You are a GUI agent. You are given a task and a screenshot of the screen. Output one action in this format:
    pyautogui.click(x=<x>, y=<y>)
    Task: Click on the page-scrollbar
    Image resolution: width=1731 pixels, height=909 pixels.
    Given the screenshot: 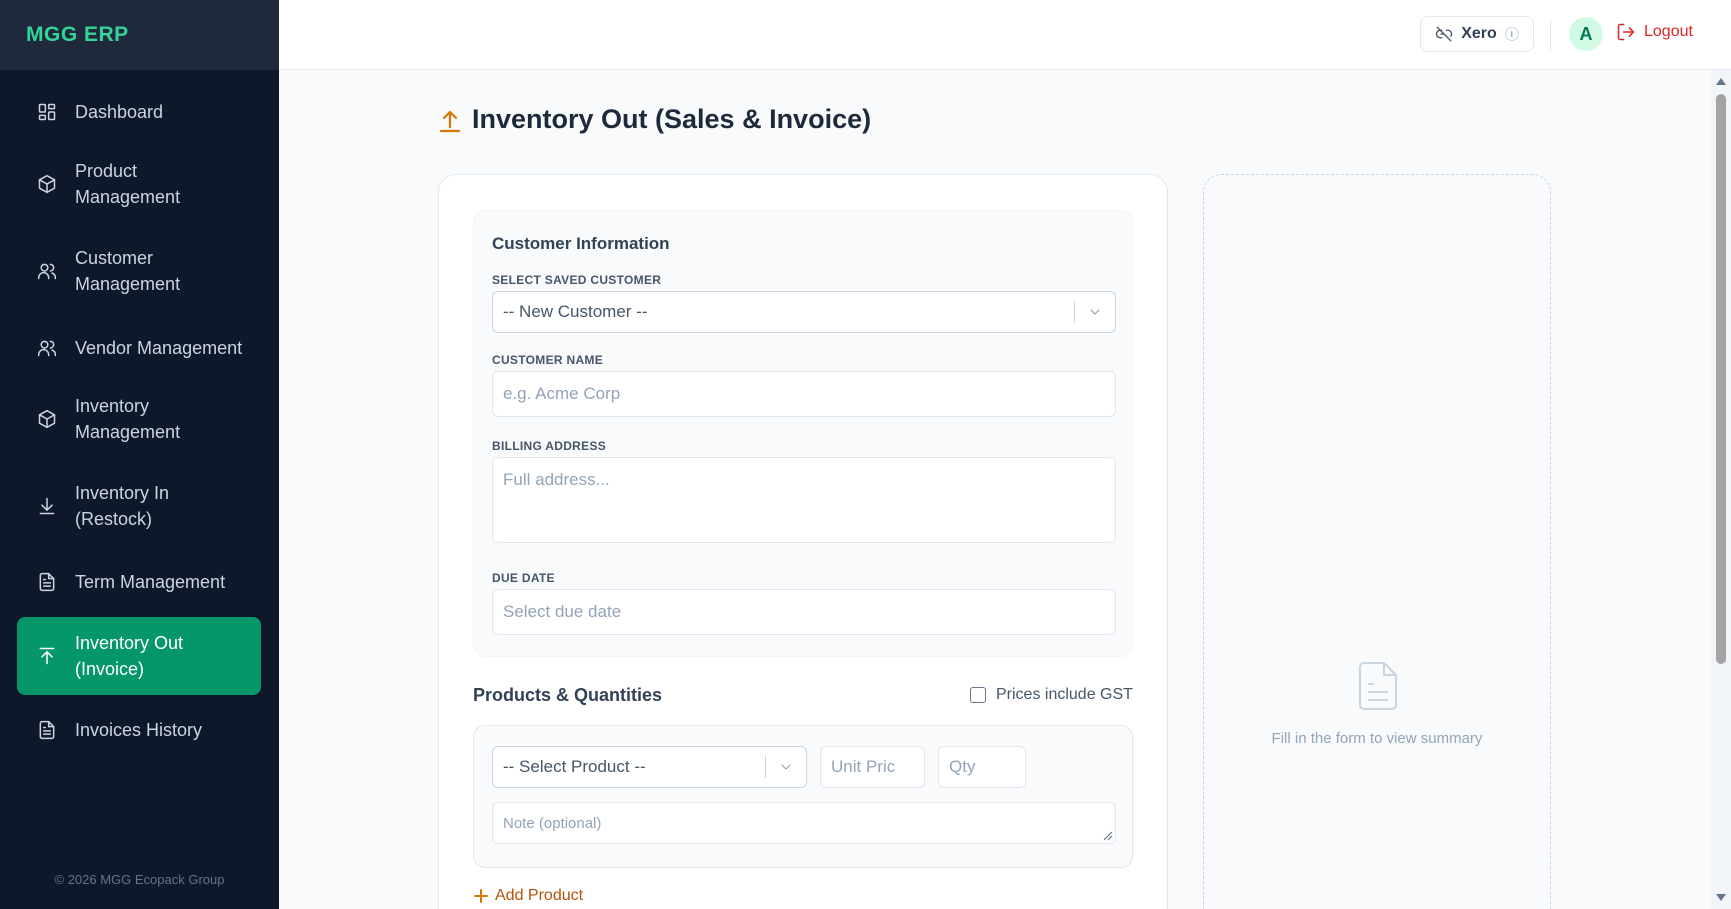 What is the action you would take?
    pyautogui.click(x=1721, y=489)
    